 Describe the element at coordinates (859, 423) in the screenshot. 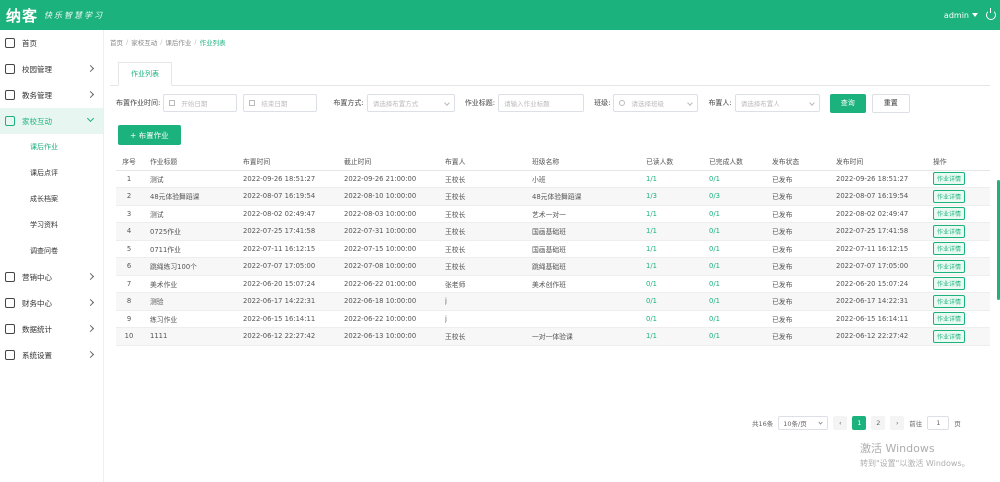

I see `page-button-1: 1` at that location.